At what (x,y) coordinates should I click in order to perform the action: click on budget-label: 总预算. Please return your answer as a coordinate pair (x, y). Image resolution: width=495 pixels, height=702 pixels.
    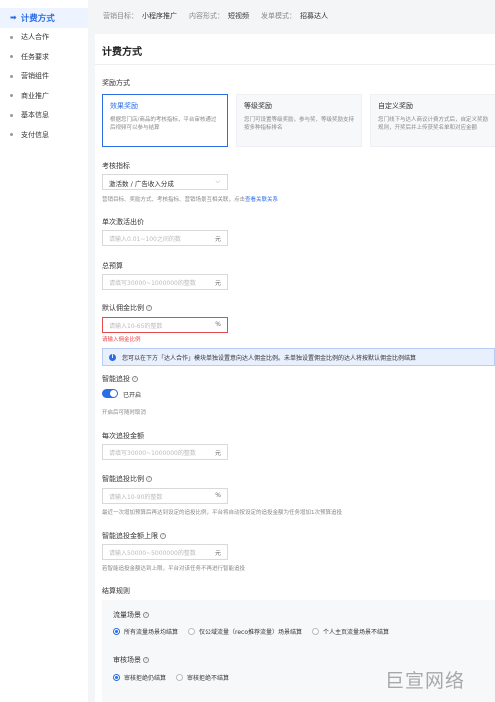
    Looking at the image, I should click on (112, 266).